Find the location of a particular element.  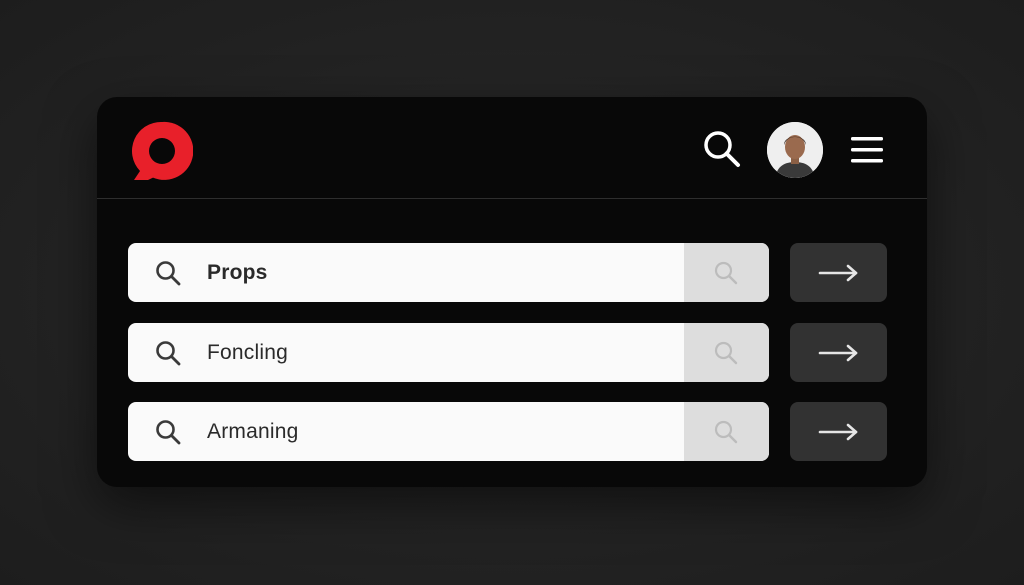

search-field: Foncling is located at coordinates (448, 352).